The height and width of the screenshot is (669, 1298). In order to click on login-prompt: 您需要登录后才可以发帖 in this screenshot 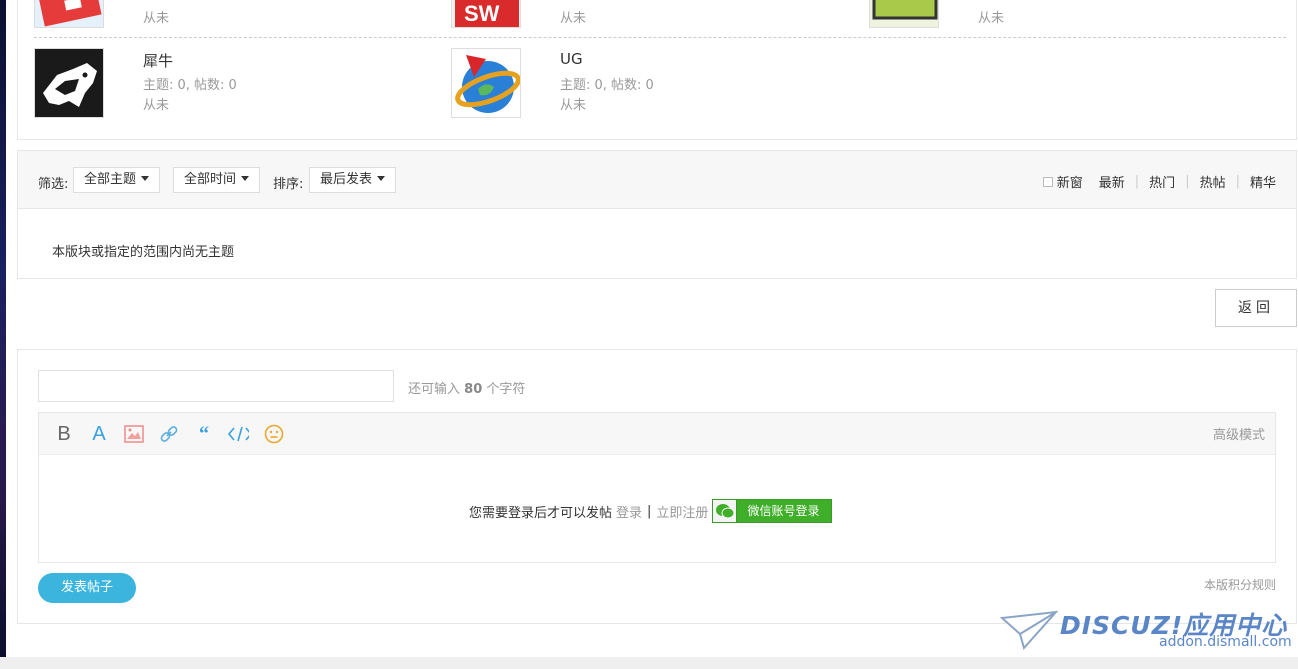, I will do `click(541, 513)`.